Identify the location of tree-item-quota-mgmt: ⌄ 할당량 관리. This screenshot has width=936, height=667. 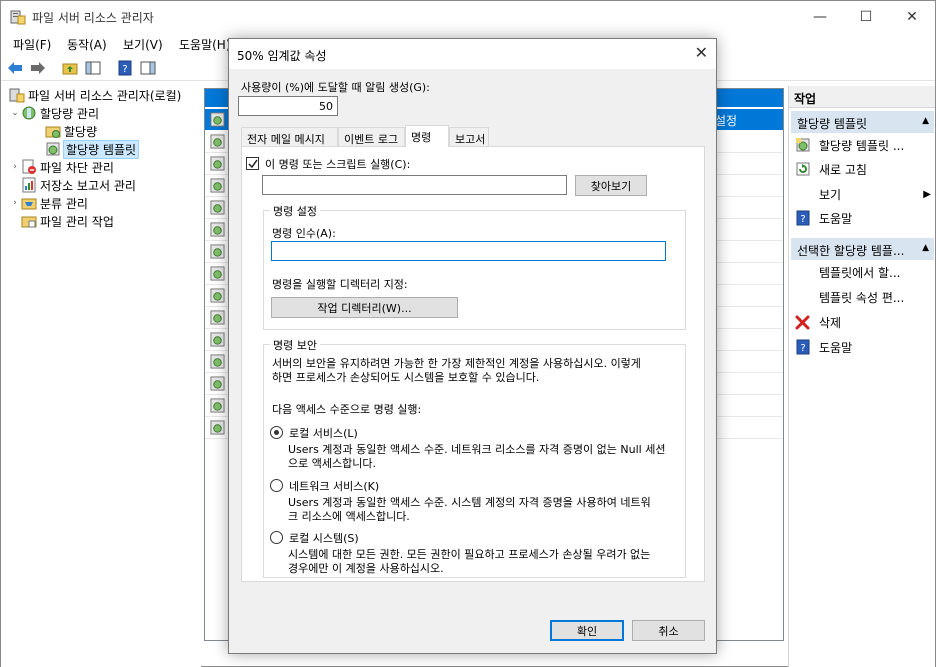
(54, 113).